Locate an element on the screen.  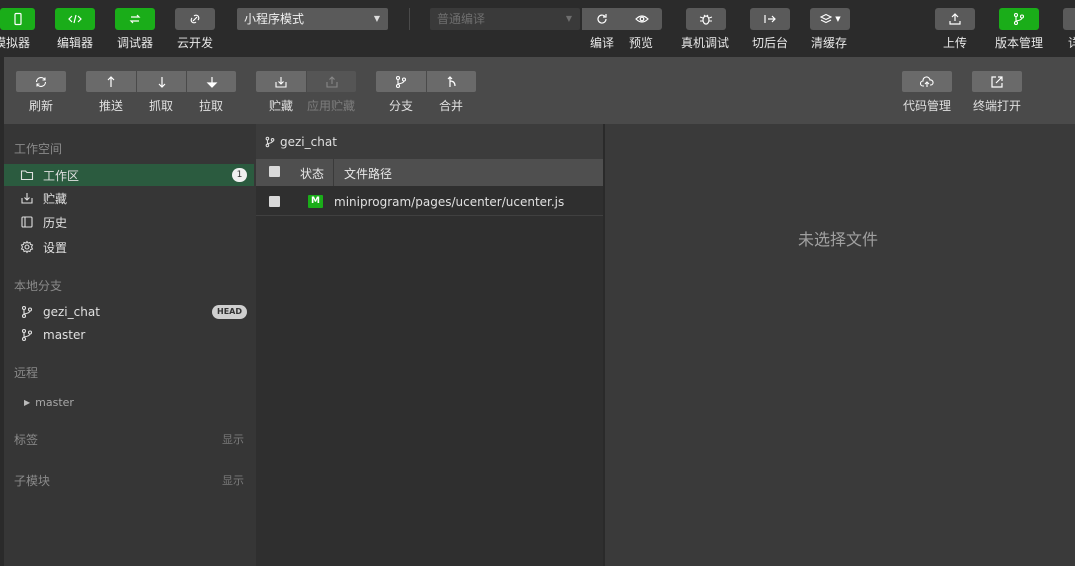
head-badge: HEAD is located at coordinates (229, 312).